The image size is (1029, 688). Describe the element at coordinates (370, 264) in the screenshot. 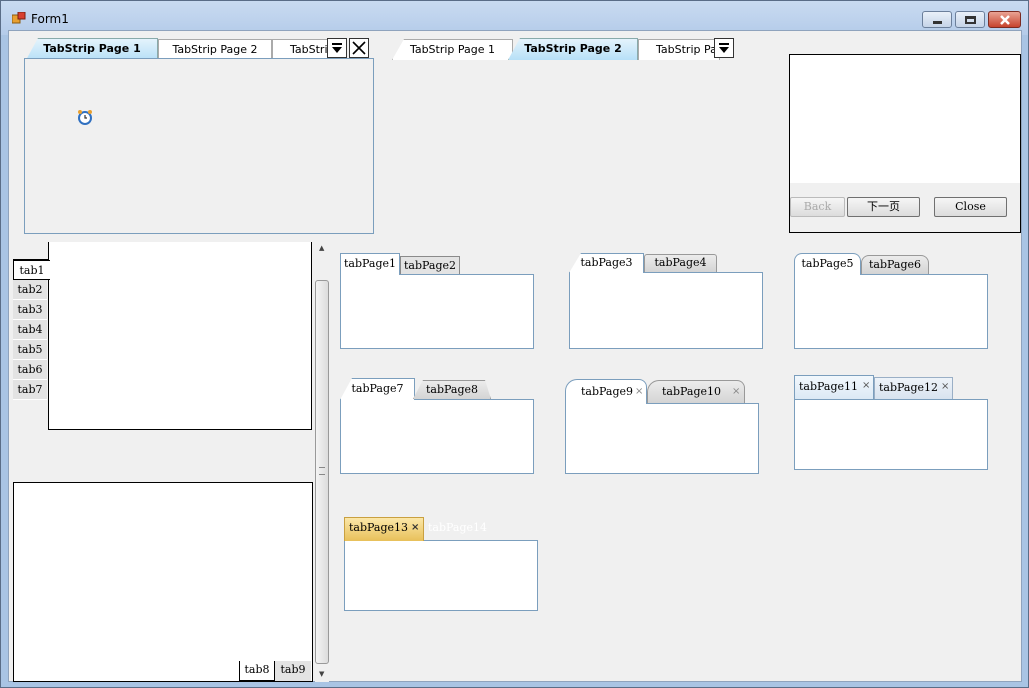

I see `tabcontrol-1-tab-1: tabPage1` at that location.